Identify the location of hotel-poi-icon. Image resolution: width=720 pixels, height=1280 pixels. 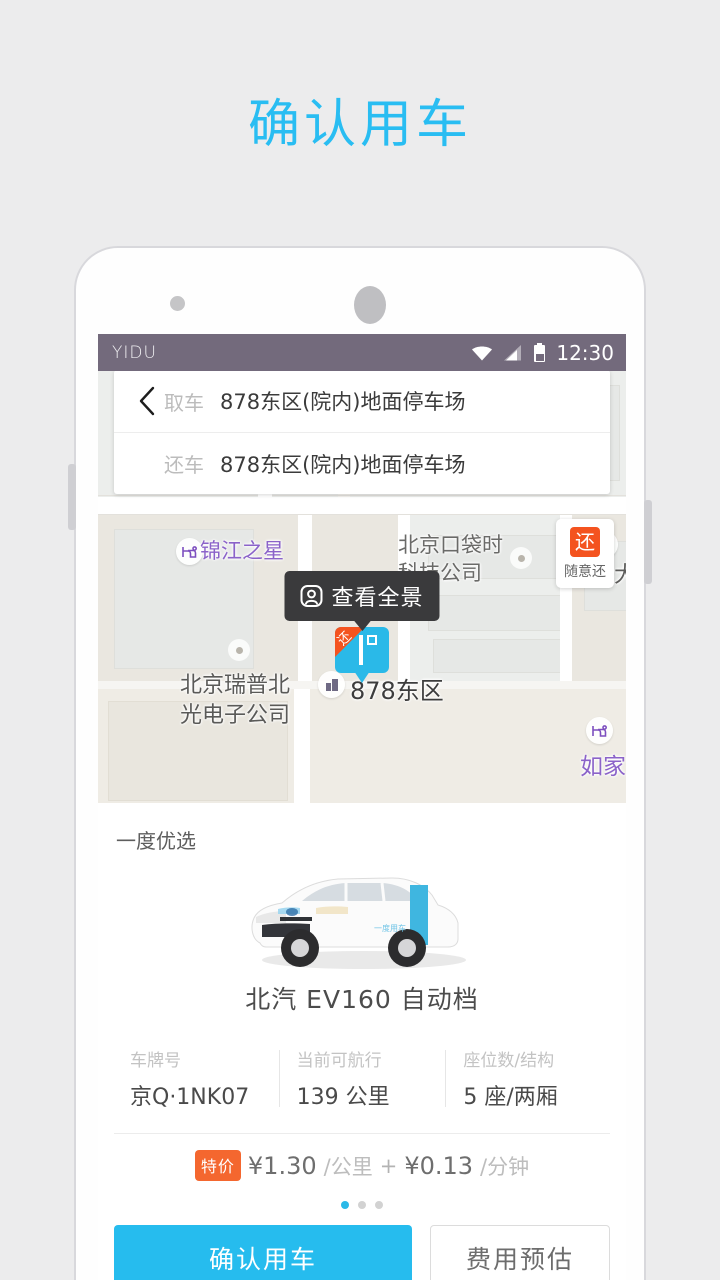
(189, 551).